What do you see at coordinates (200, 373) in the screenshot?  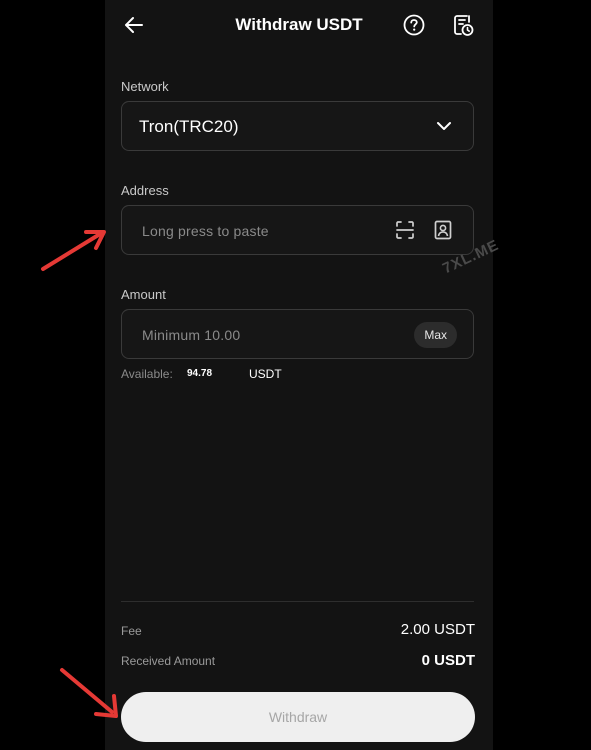 I see `available-balance: 94.78` at bounding box center [200, 373].